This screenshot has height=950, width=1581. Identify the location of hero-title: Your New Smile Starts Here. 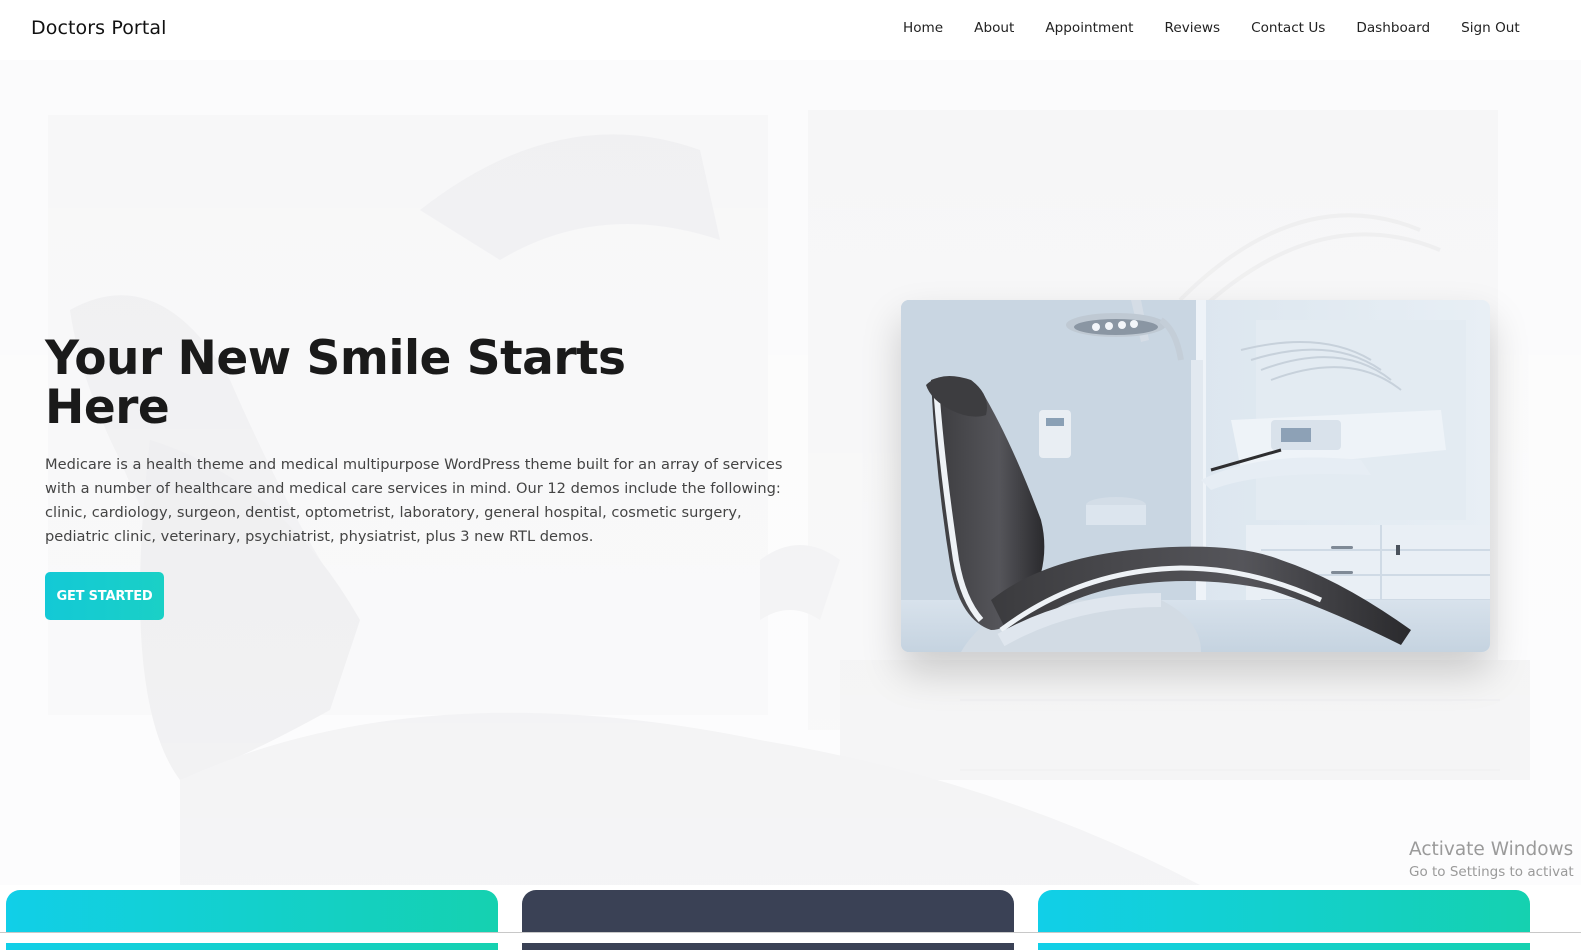
(335, 383).